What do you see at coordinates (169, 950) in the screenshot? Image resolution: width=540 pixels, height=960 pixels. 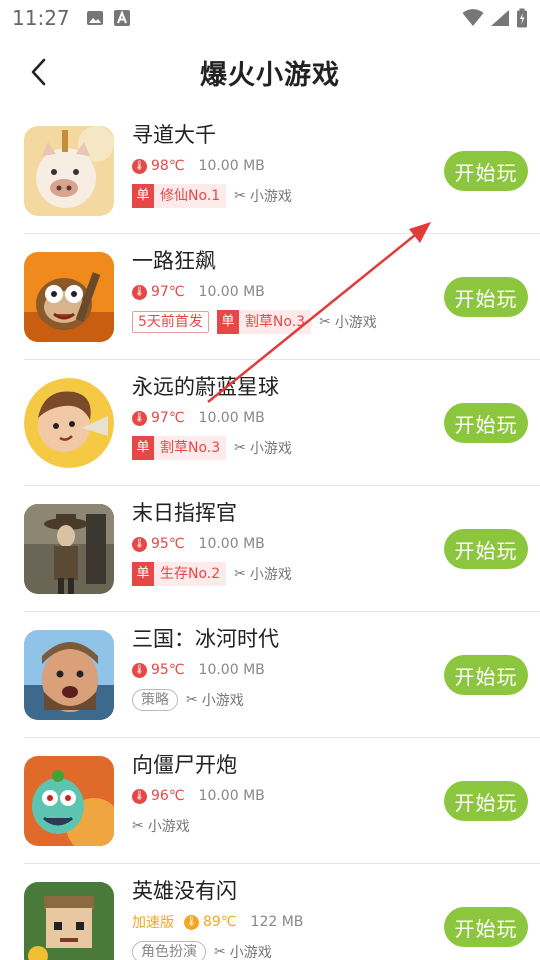 I see `genre-tag: 角色扮演` at bounding box center [169, 950].